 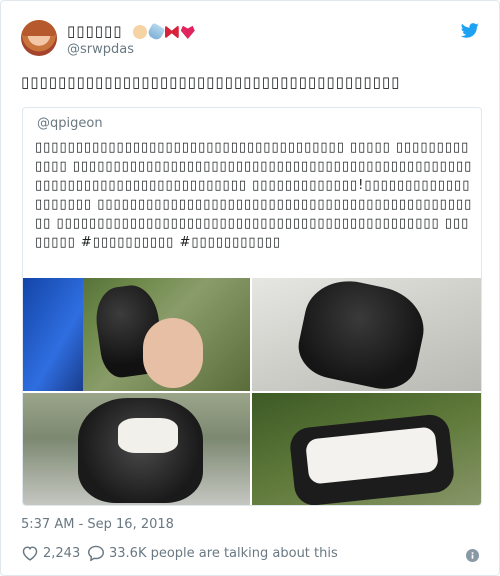 I want to click on baby-face-icon, so click(x=139, y=32).